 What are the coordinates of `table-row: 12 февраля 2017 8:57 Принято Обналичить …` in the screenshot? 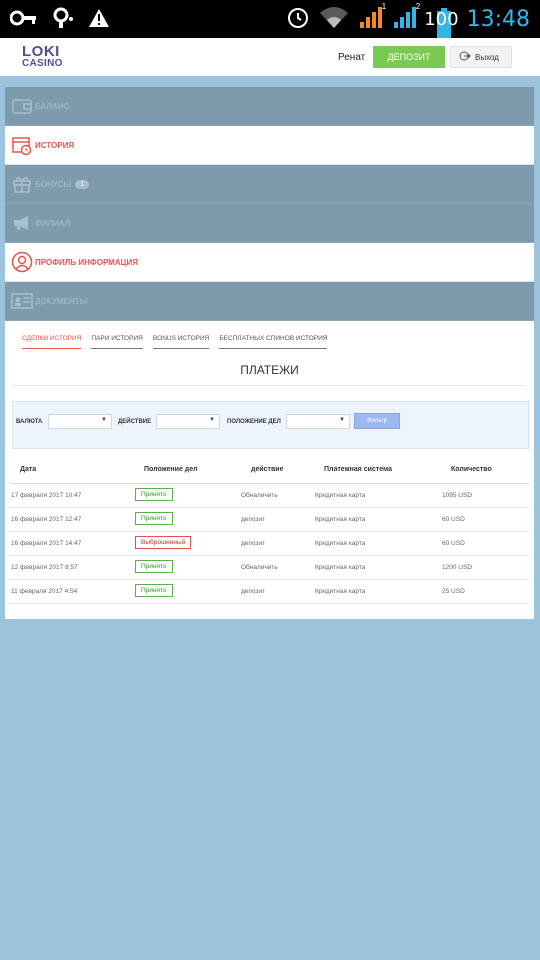 It's located at (269, 568).